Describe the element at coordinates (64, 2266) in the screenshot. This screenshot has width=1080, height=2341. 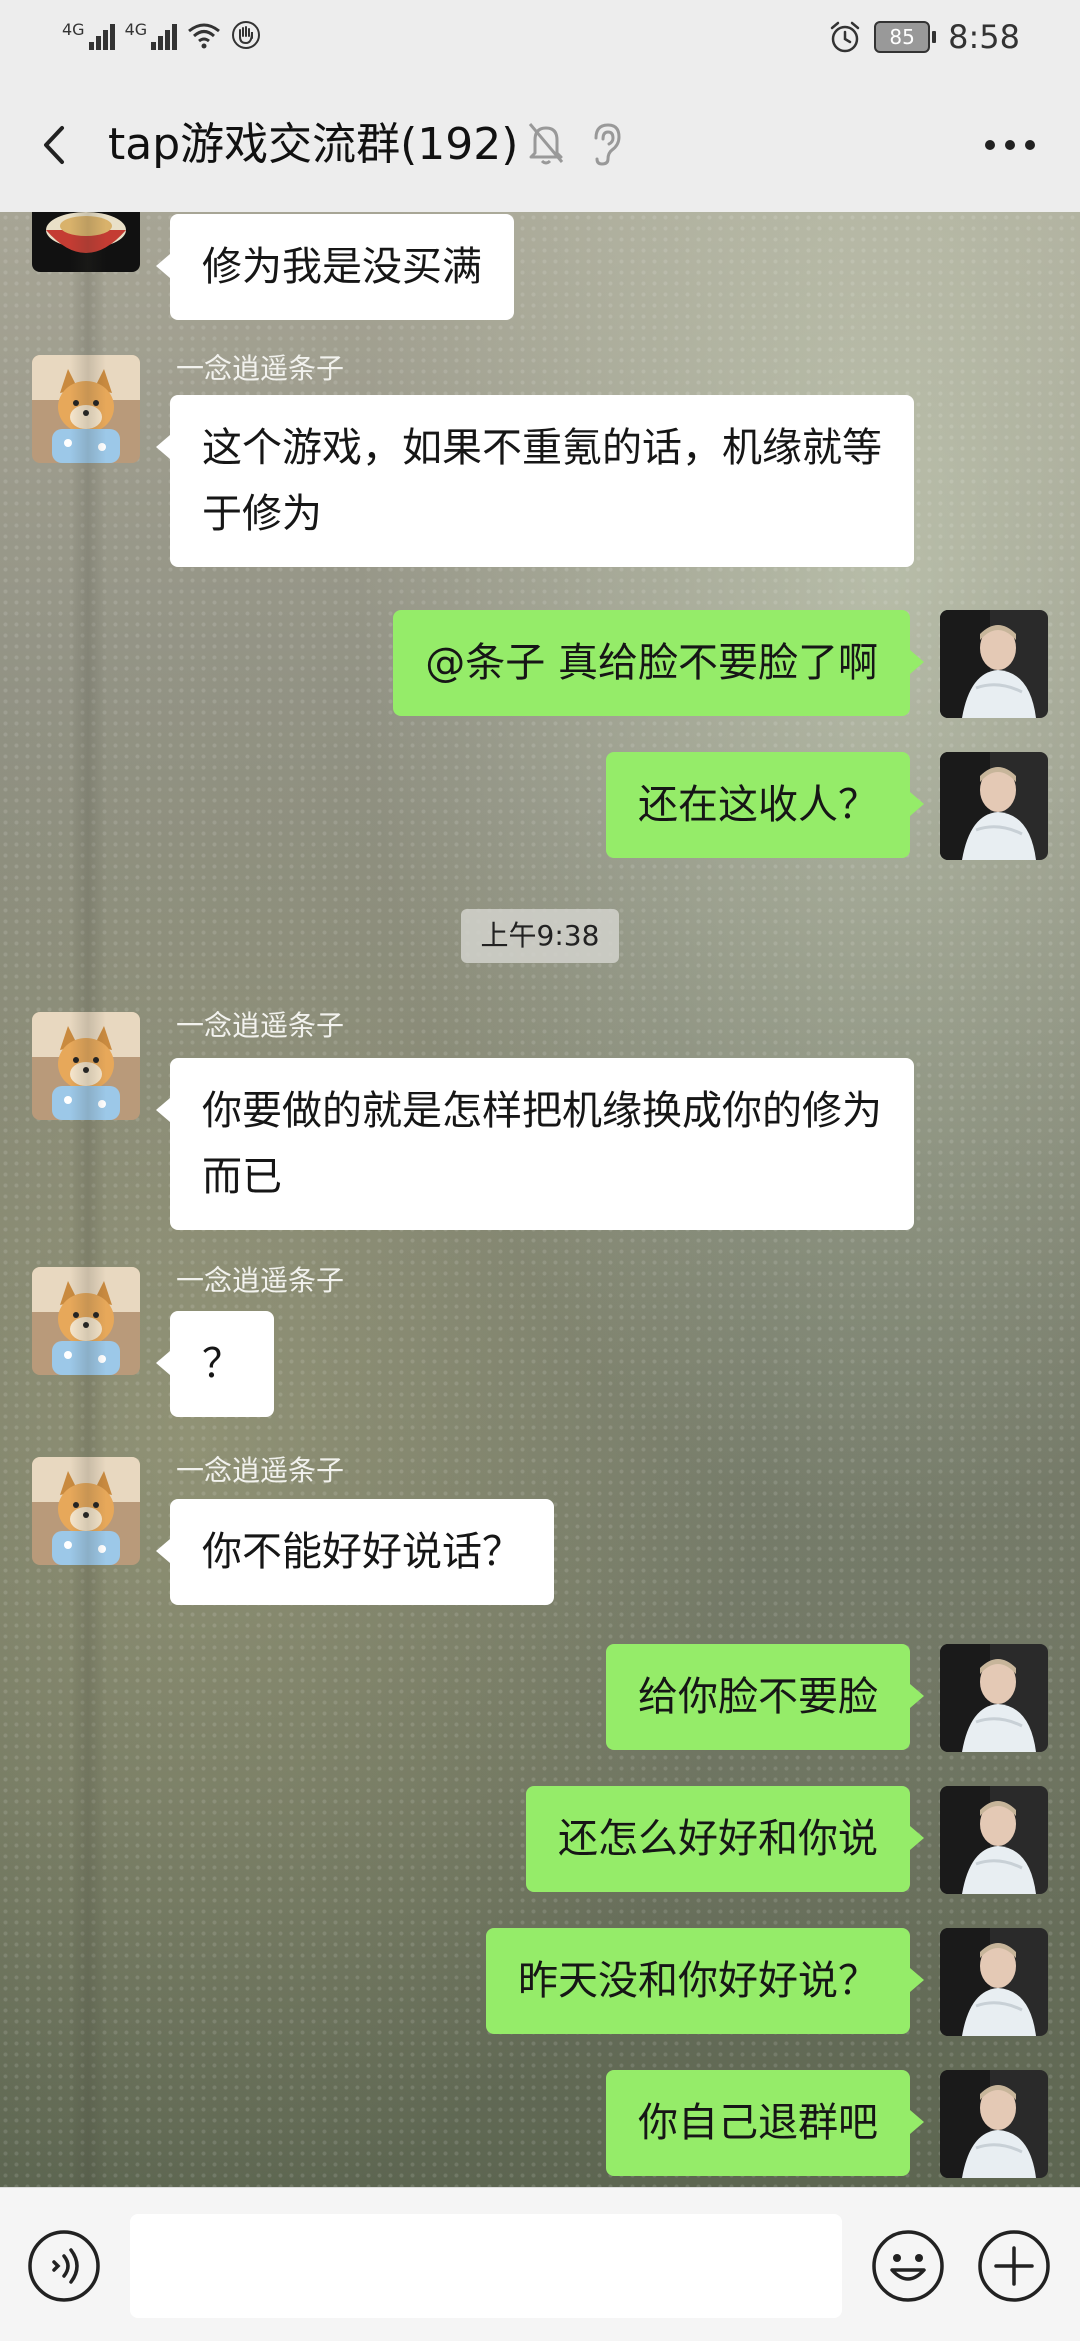
I see `voice-icon` at that location.